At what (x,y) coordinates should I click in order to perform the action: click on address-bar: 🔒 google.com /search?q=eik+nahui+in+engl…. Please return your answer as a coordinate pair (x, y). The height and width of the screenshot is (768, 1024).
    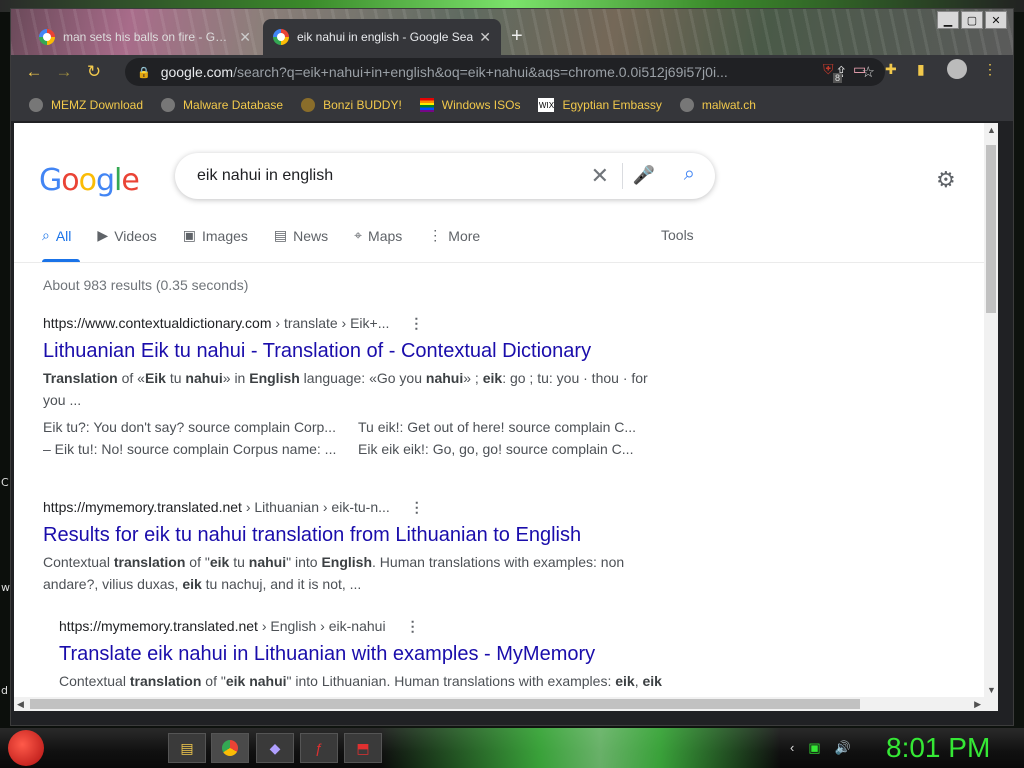
    Looking at the image, I should click on (505, 72).